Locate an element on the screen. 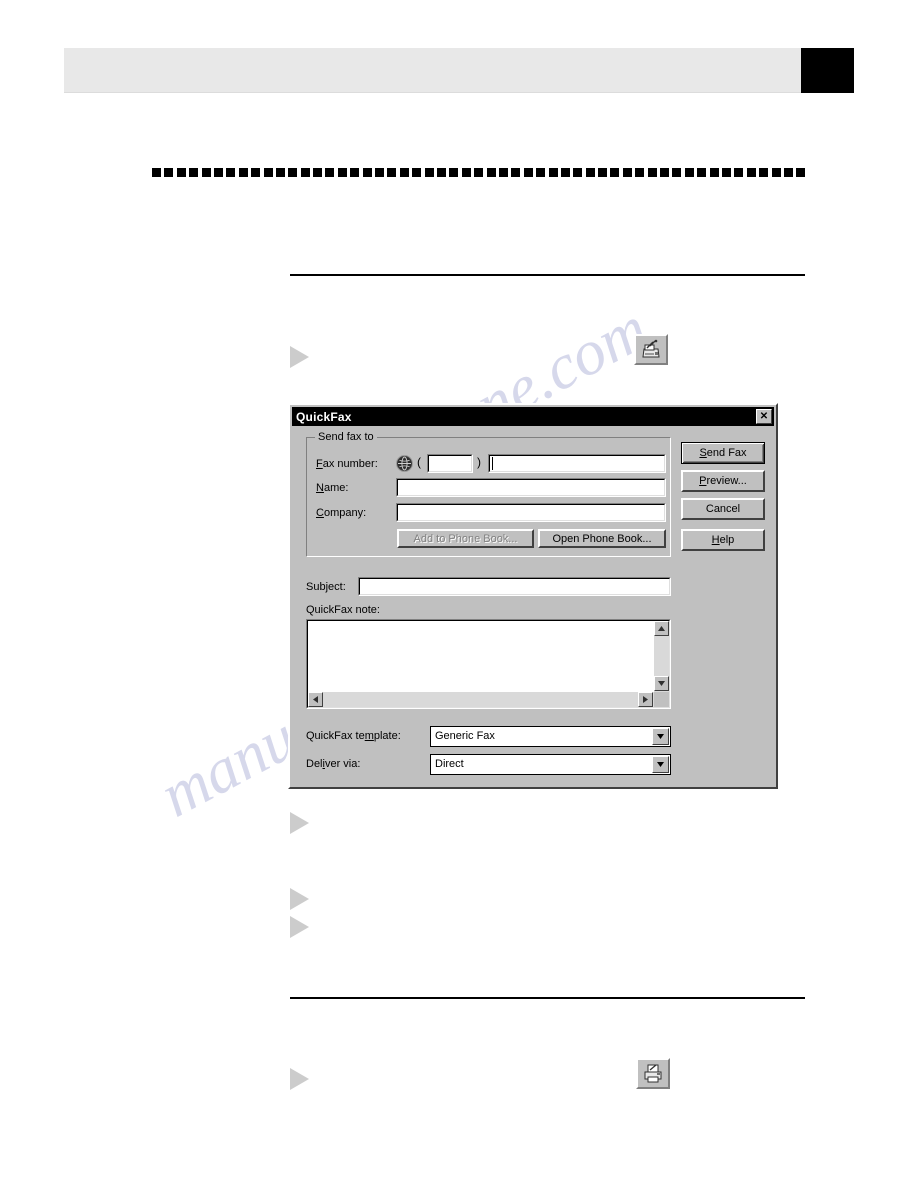 The height and width of the screenshot is (1188, 918). close-icon: ✕ is located at coordinates (764, 416).